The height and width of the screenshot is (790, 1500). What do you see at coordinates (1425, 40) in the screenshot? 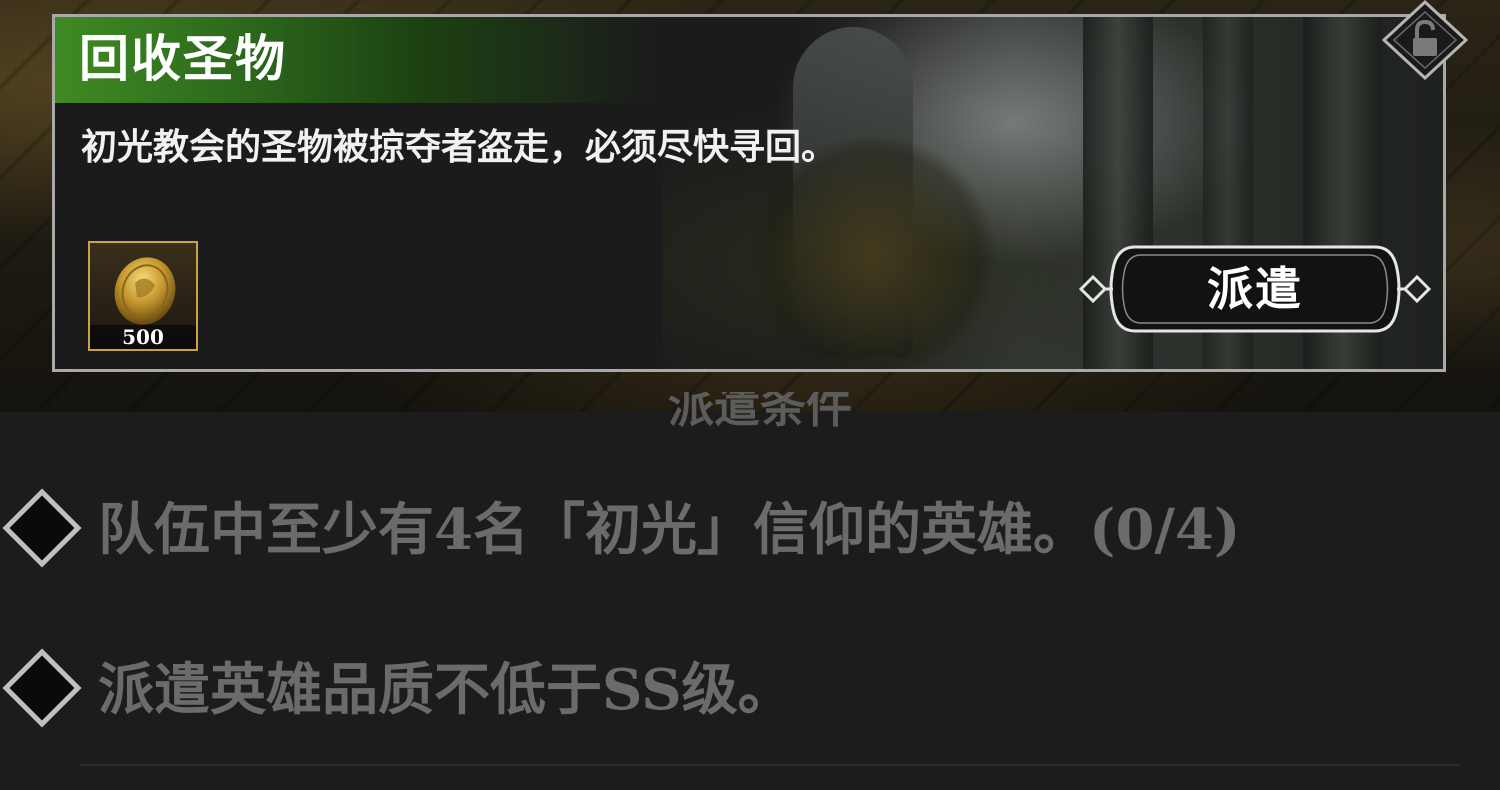
I see `lock-icon` at bounding box center [1425, 40].